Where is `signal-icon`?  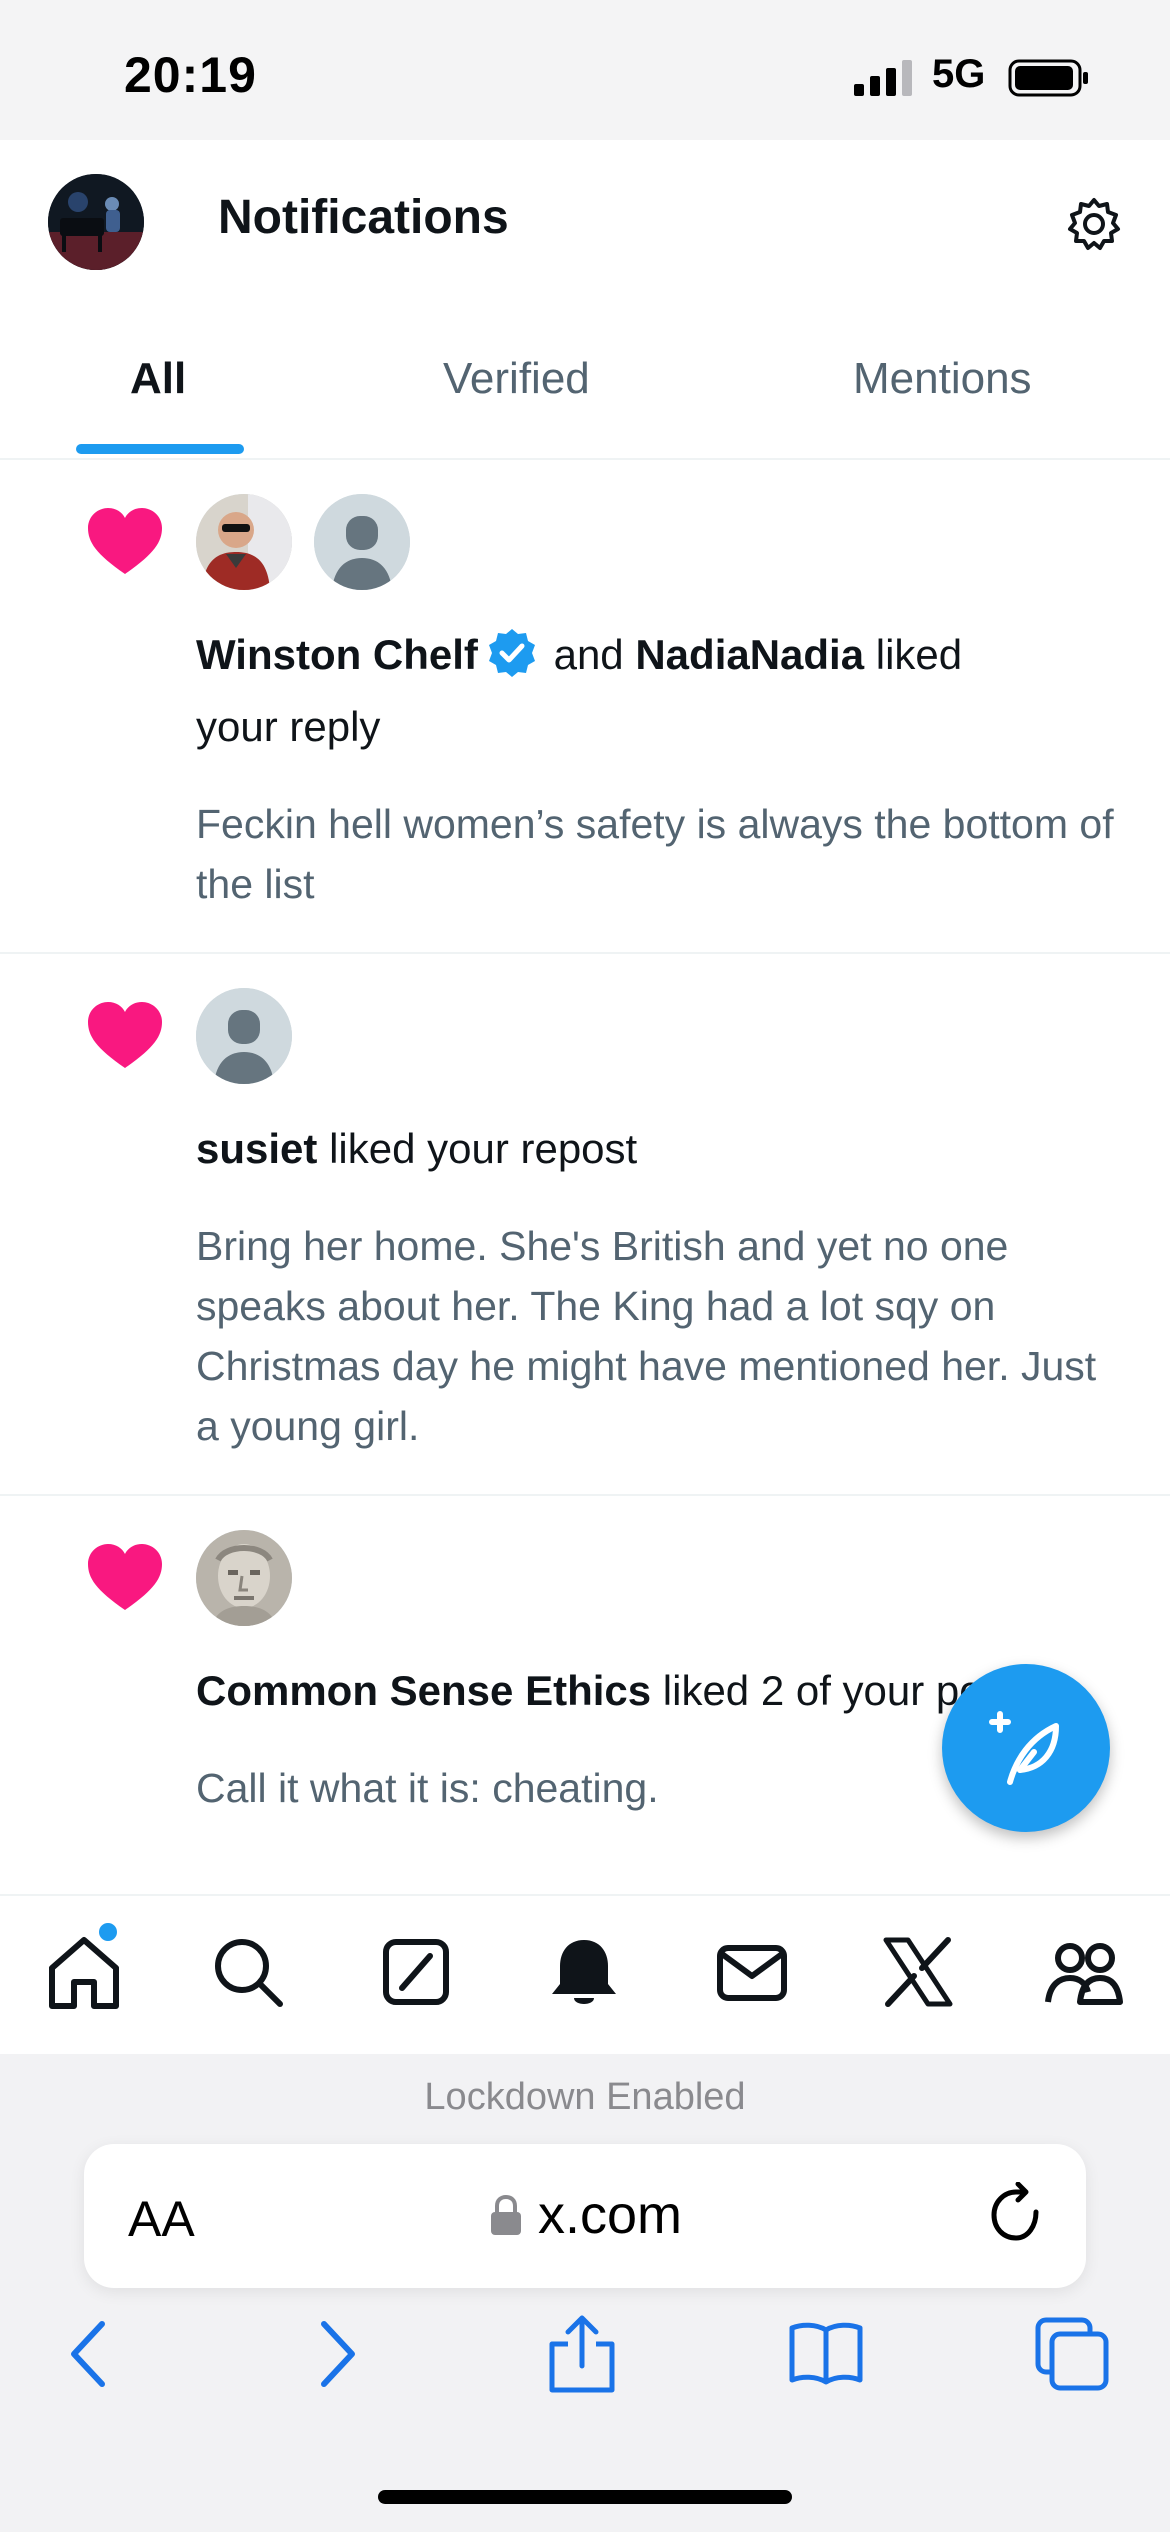
signal-icon is located at coordinates (883, 78).